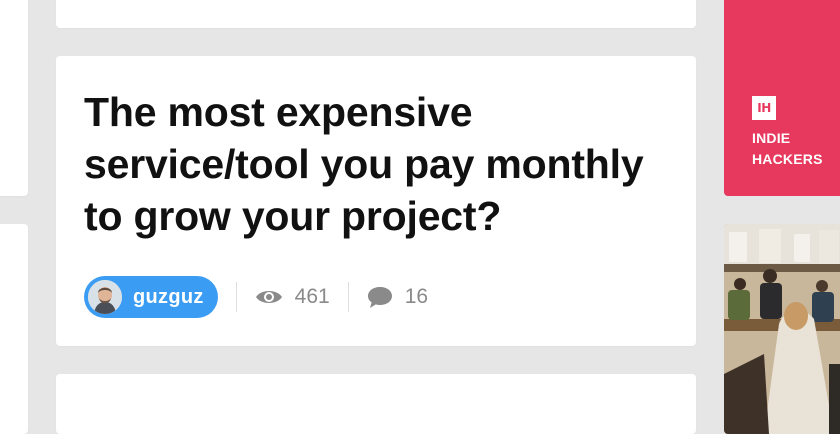 The height and width of the screenshot is (434, 840). Describe the element at coordinates (312, 296) in the screenshot. I see `views-count: 461` at that location.